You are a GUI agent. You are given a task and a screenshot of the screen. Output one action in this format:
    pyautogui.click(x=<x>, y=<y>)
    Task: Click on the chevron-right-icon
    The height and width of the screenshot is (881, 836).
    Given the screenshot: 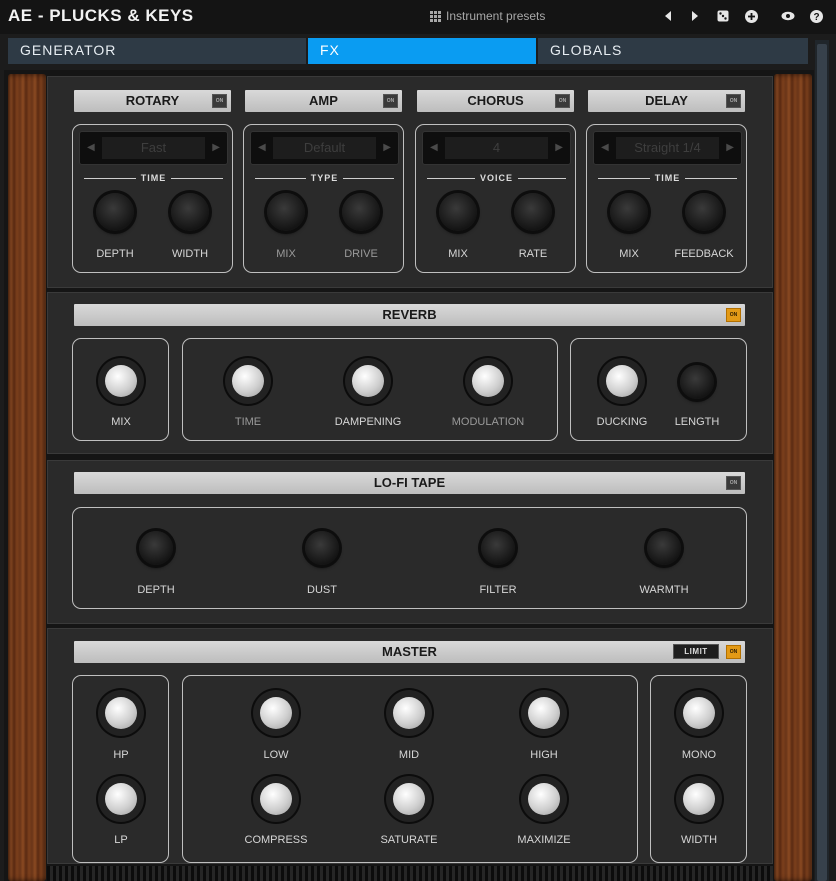 What is the action you would take?
    pyautogui.click(x=695, y=16)
    